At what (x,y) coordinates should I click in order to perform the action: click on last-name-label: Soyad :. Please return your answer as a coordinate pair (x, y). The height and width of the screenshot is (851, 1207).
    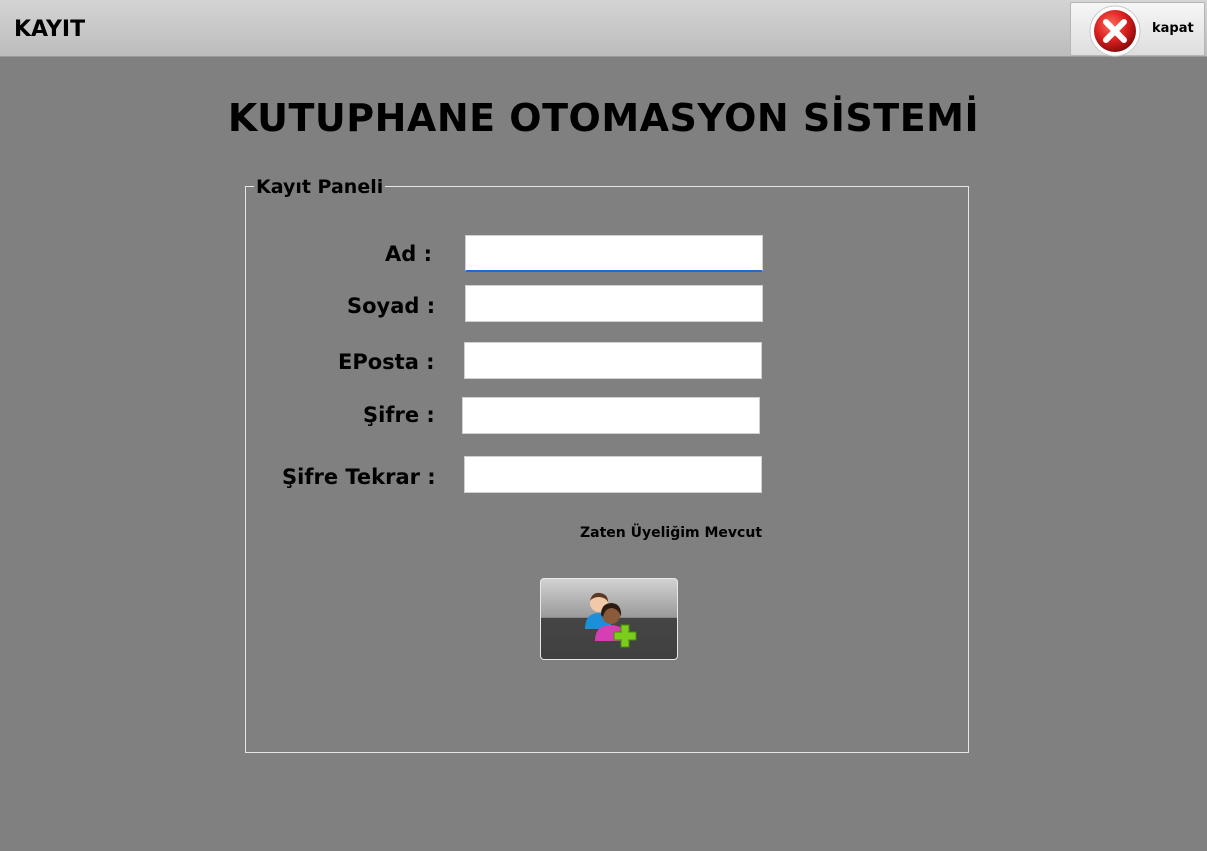
    Looking at the image, I should click on (391, 306).